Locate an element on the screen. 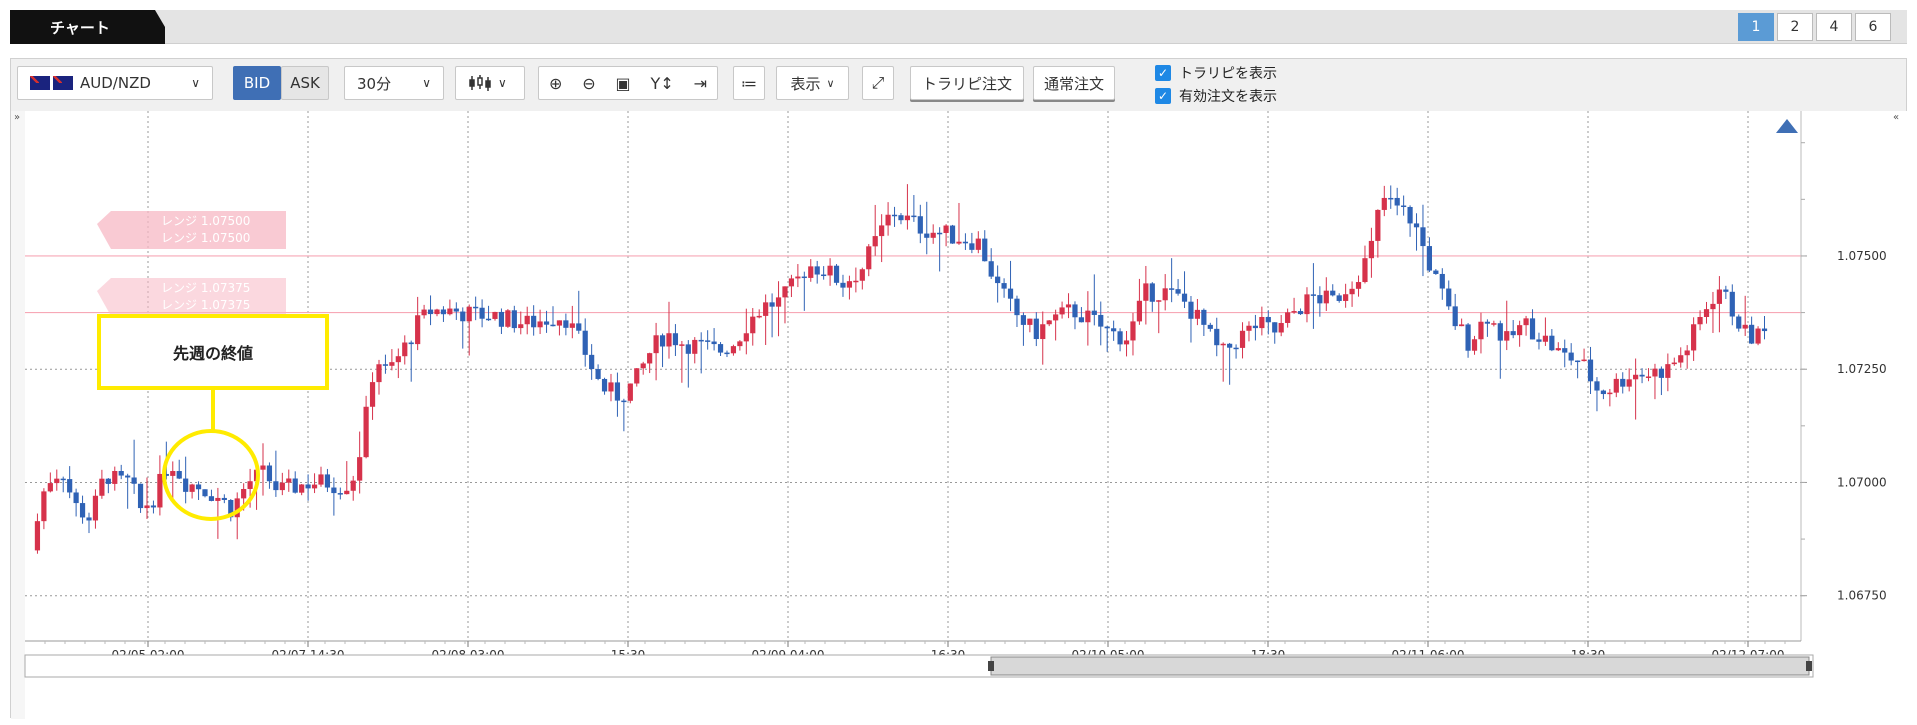  layout-button-2: 2 is located at coordinates (1795, 27).